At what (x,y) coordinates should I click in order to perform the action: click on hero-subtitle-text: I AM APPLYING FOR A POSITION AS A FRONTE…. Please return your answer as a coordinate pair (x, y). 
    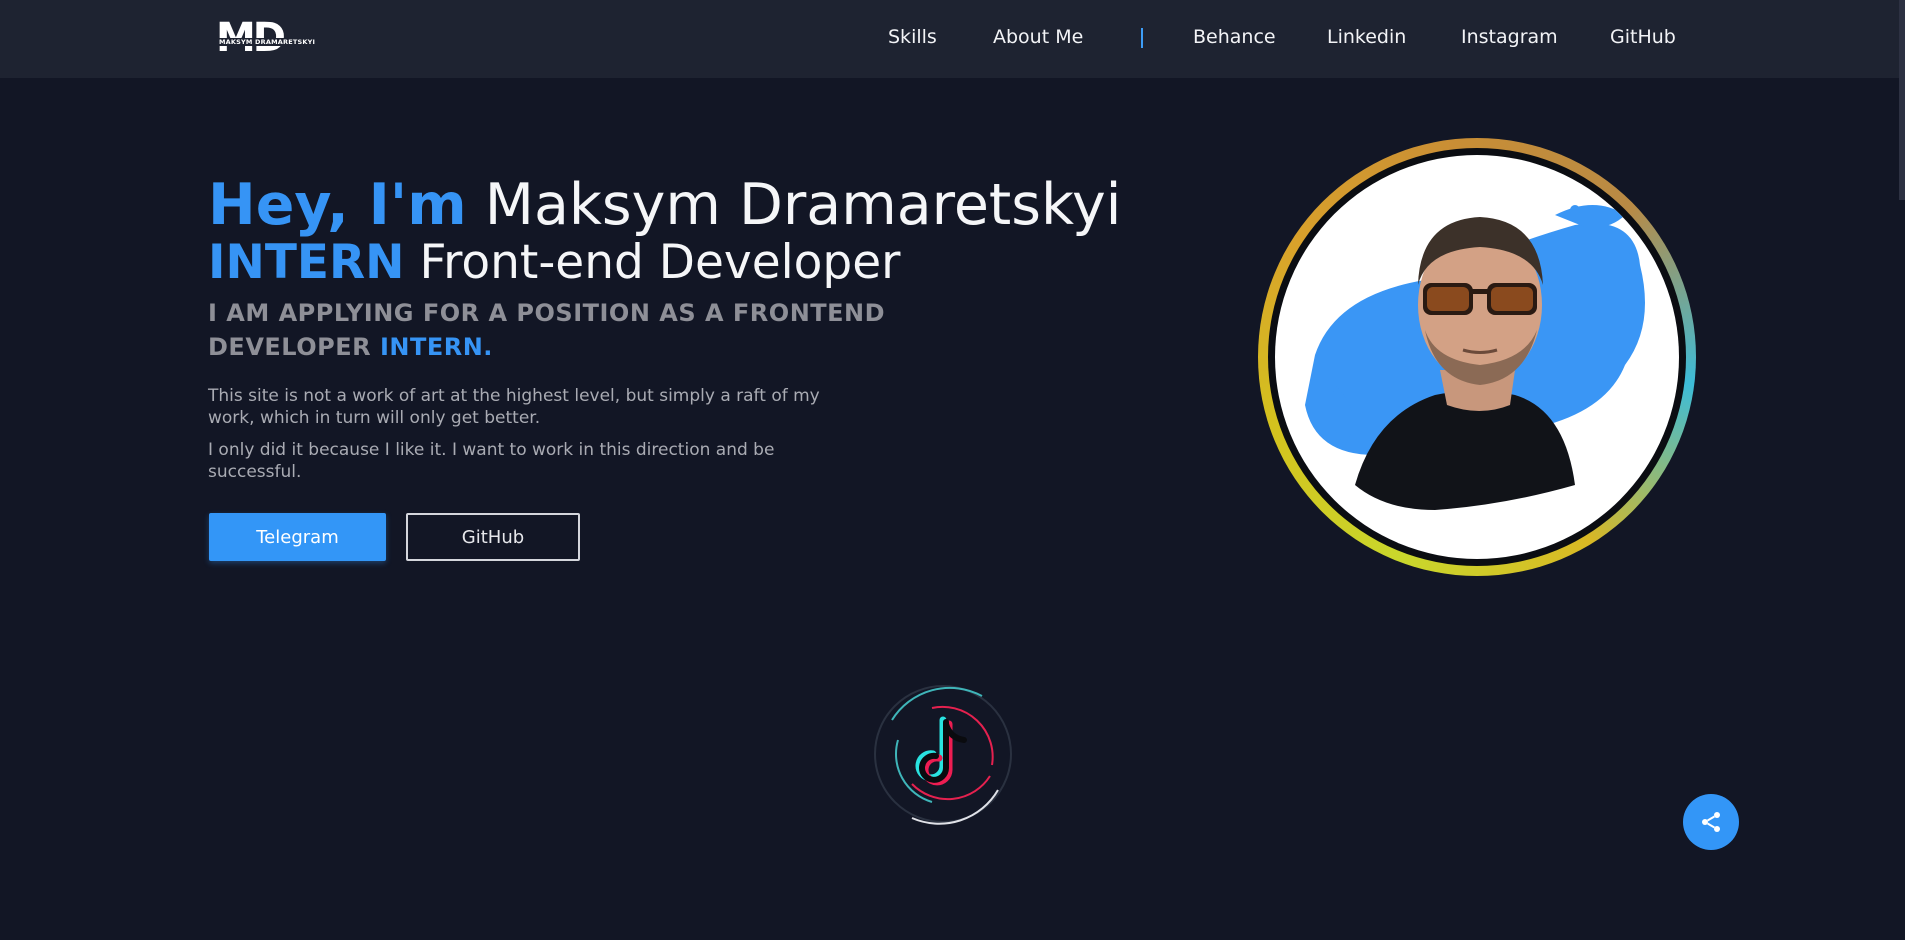
    Looking at the image, I should click on (547, 330).